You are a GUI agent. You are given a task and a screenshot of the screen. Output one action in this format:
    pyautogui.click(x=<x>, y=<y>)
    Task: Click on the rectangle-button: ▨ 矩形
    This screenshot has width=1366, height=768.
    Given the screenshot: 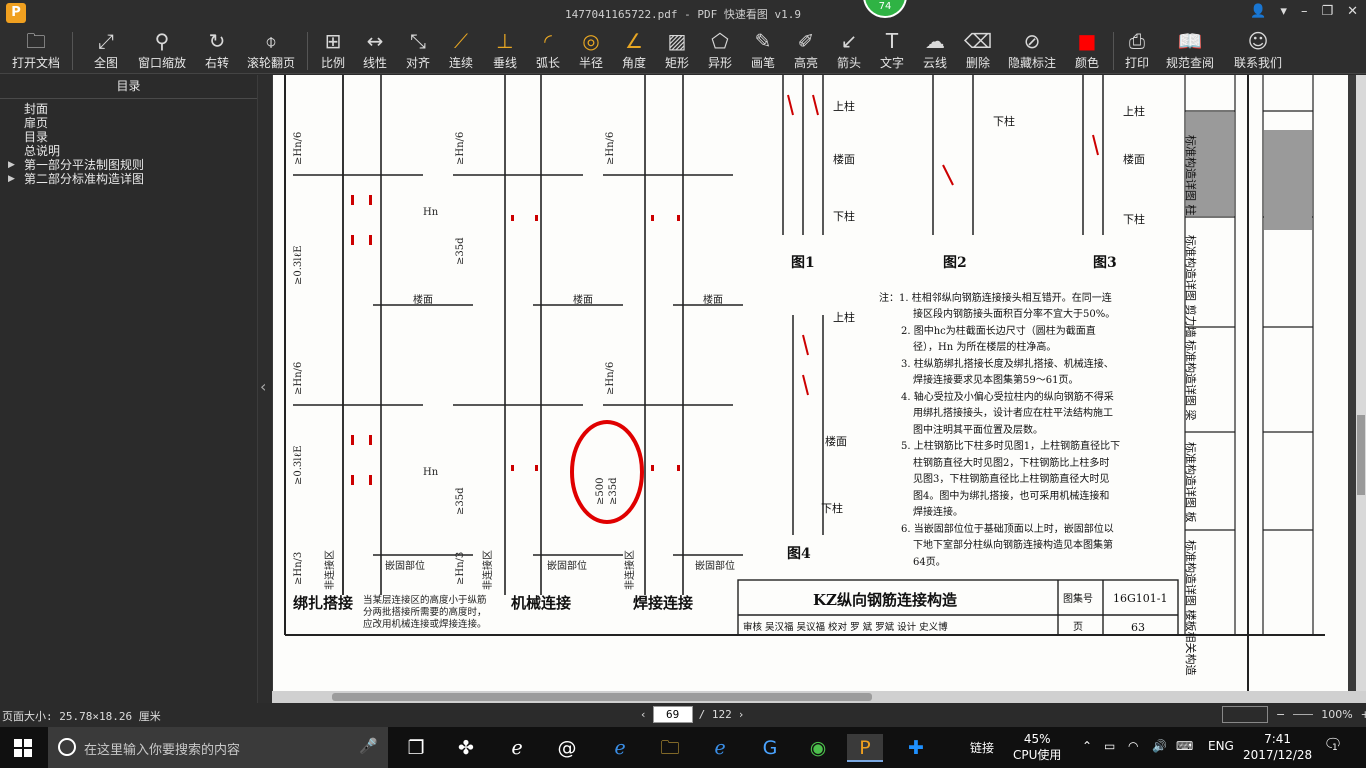 What is the action you would take?
    pyautogui.click(x=677, y=50)
    